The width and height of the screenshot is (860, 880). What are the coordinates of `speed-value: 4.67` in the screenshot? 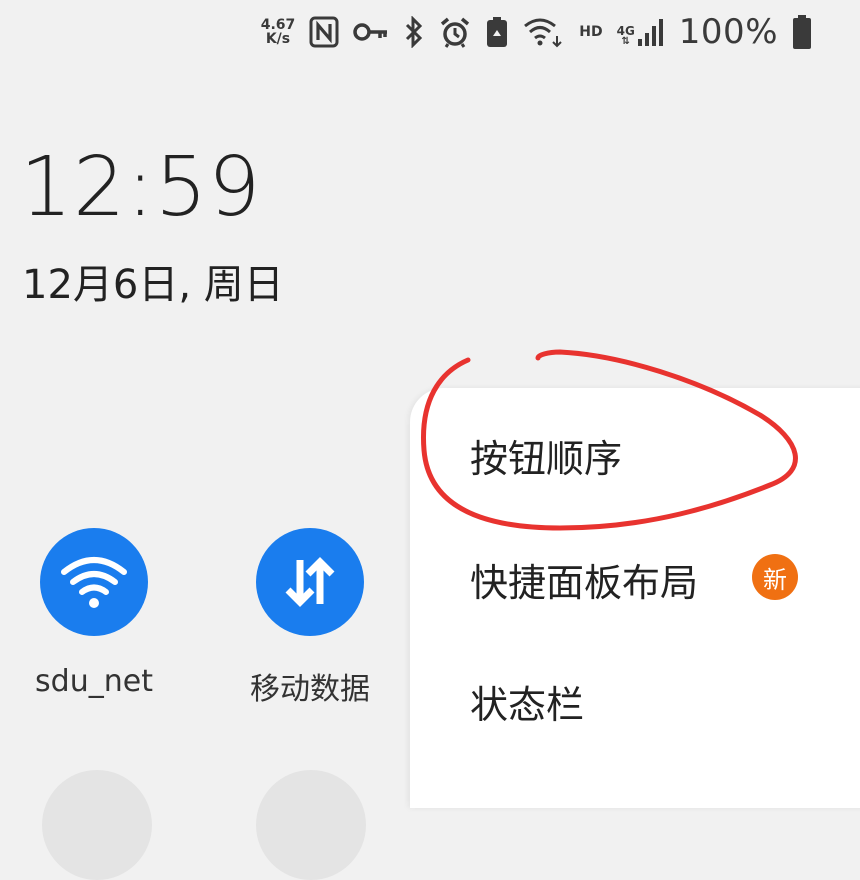 It's located at (278, 25).